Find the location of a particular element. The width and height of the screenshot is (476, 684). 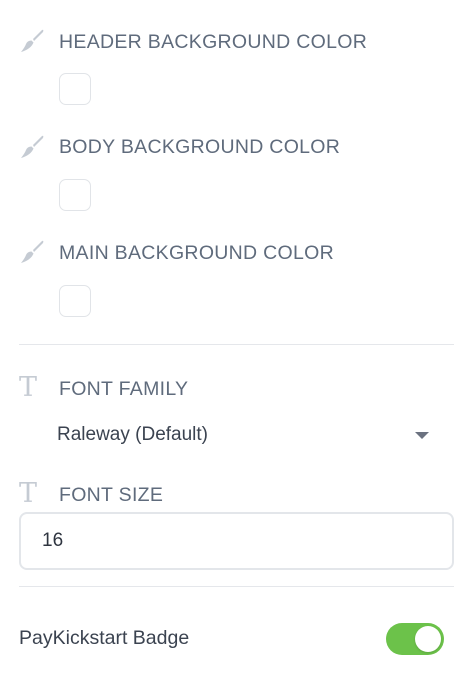

body-background-color-swatch is located at coordinates (75, 195).